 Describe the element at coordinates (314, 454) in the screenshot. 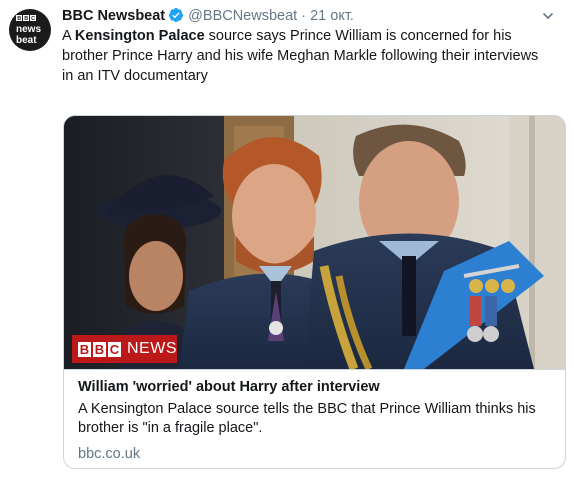

I see `card-domain: bbc.co.uk` at that location.